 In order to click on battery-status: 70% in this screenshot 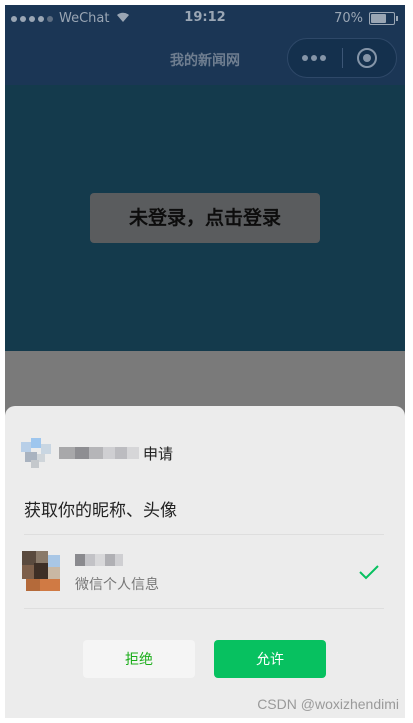, I will do `click(366, 18)`.